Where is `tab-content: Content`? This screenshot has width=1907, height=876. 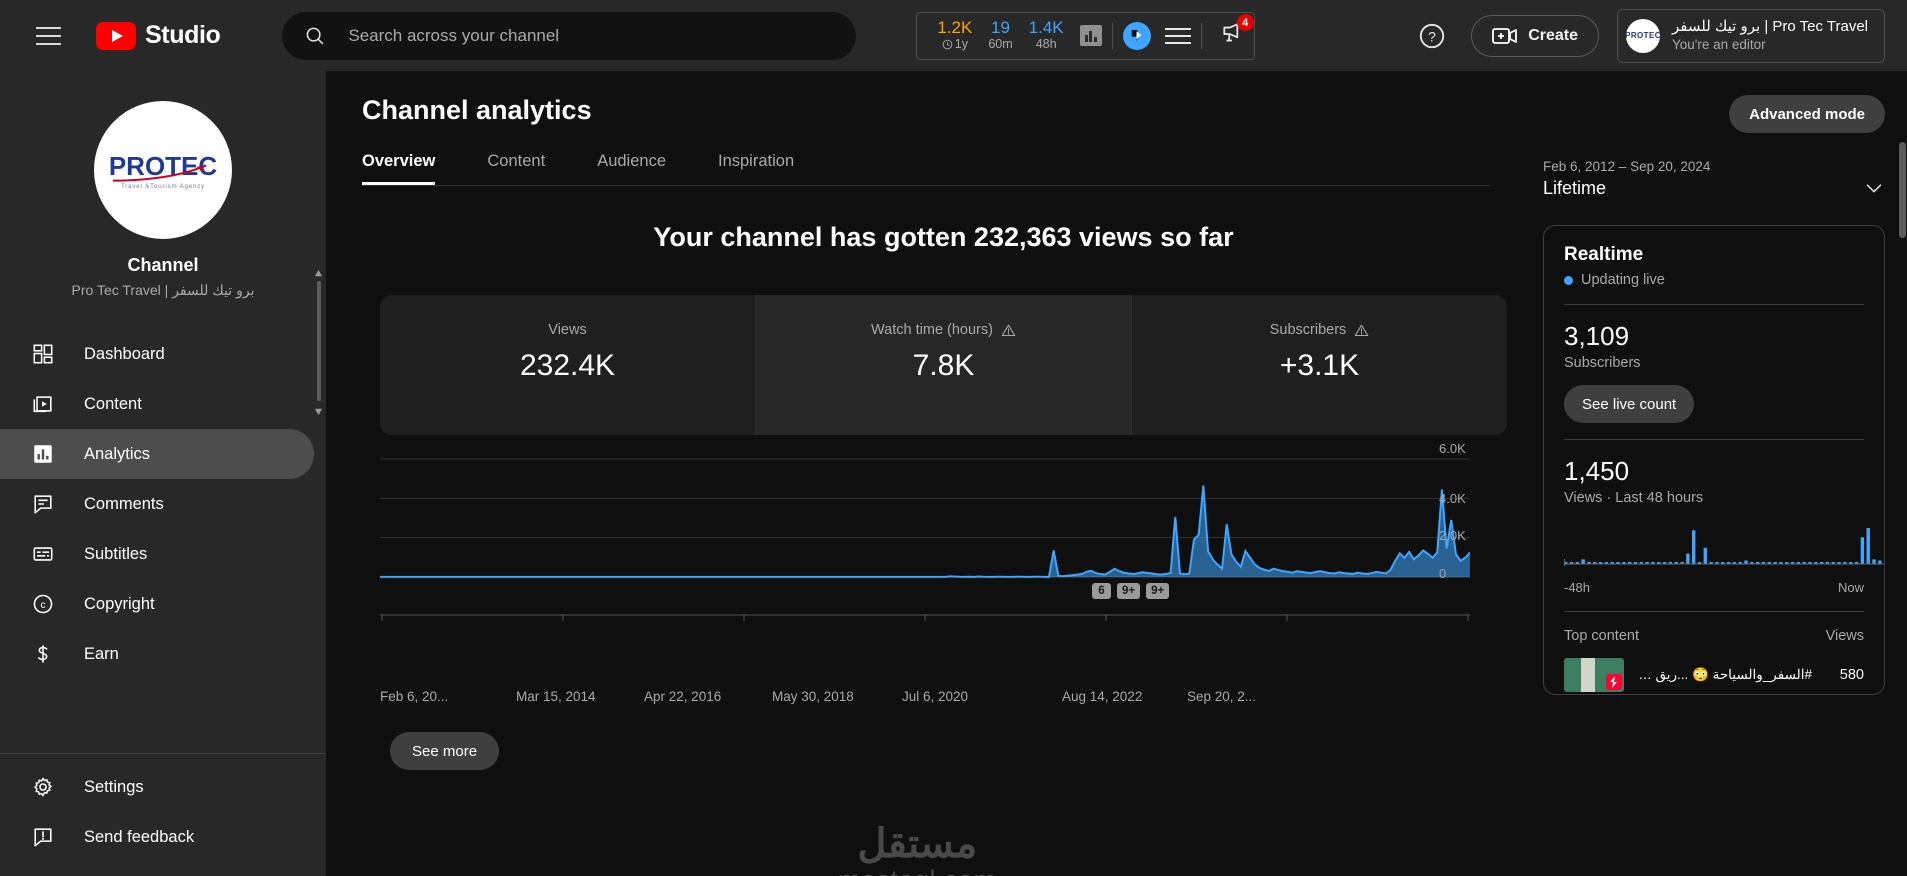 tab-content: Content is located at coordinates (516, 168).